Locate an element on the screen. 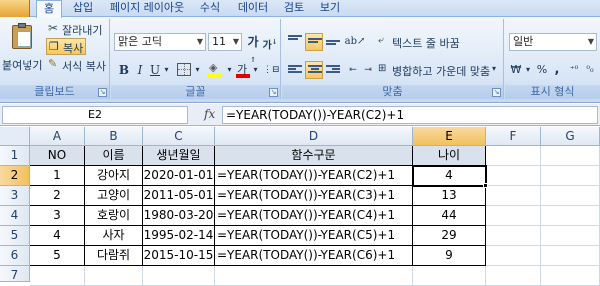  increase-decimal-icon: ⁺⁰ is located at coordinates (574, 70).